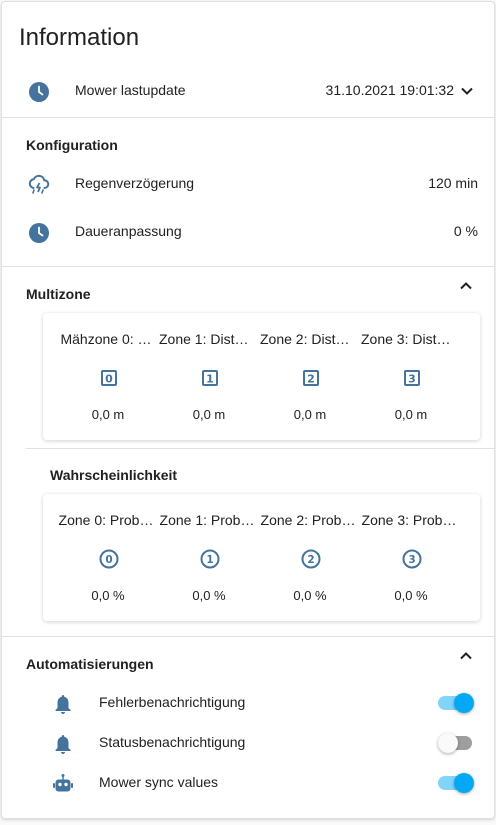 The height and width of the screenshot is (825, 496). I want to click on numeric-1-circle-icon: 1, so click(210, 559).